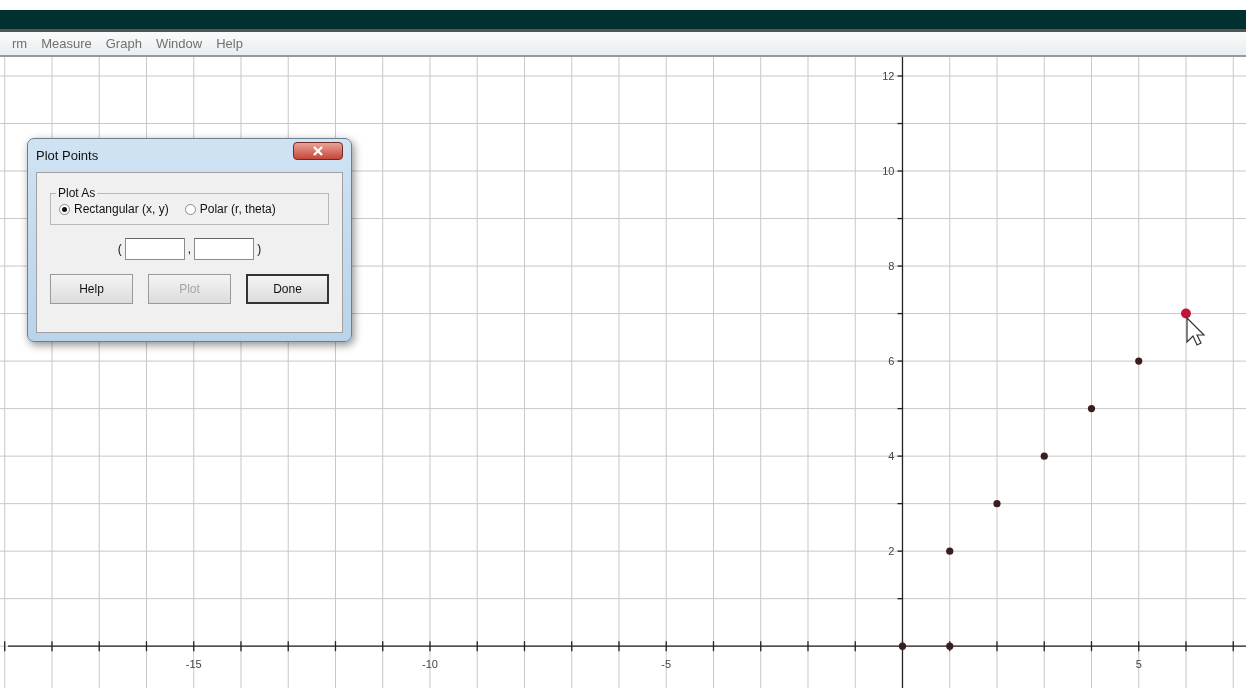 This screenshot has height=693, width=1246. Describe the element at coordinates (124, 43) in the screenshot. I see `menu-item: Graph` at that location.